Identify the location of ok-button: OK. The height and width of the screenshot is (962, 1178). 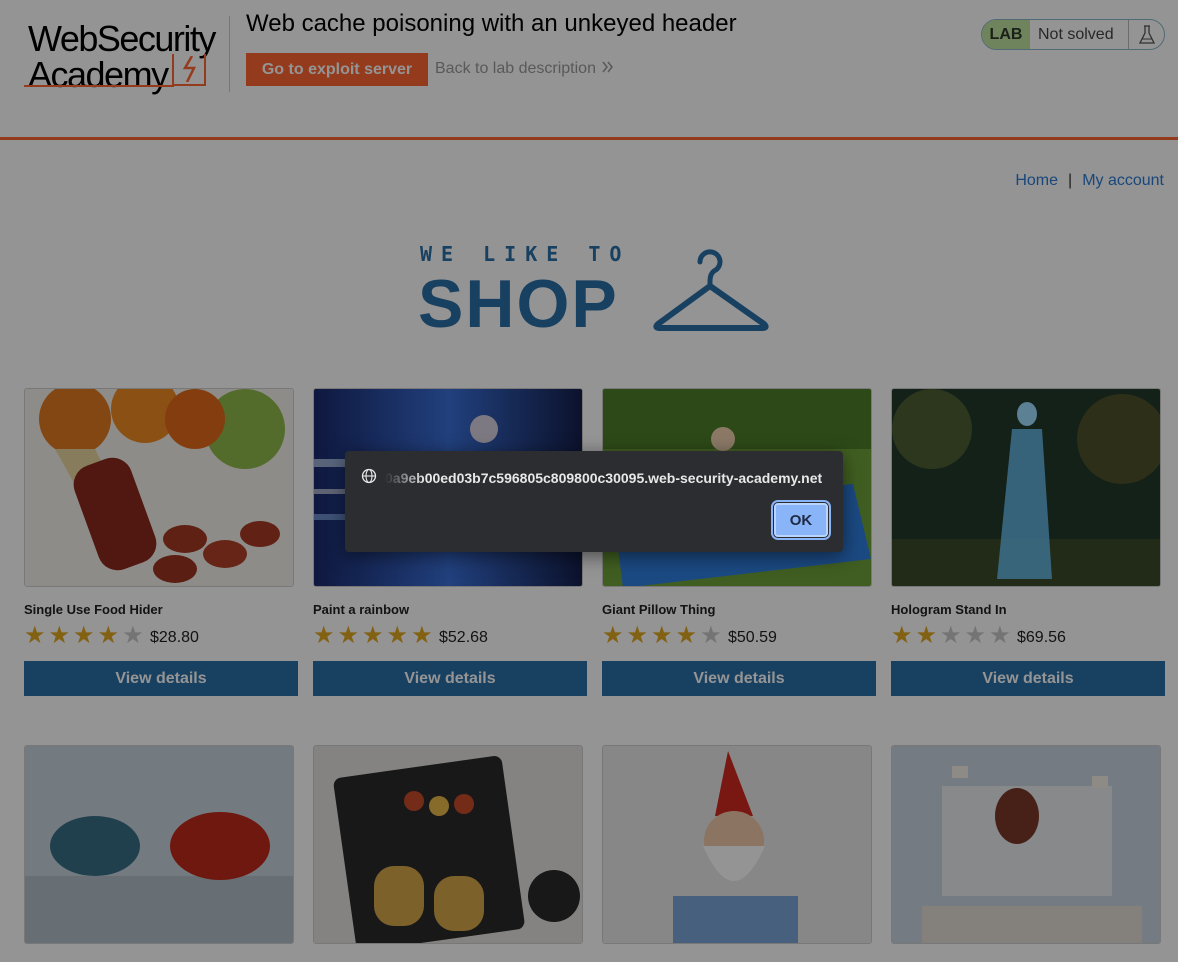
(801, 520).